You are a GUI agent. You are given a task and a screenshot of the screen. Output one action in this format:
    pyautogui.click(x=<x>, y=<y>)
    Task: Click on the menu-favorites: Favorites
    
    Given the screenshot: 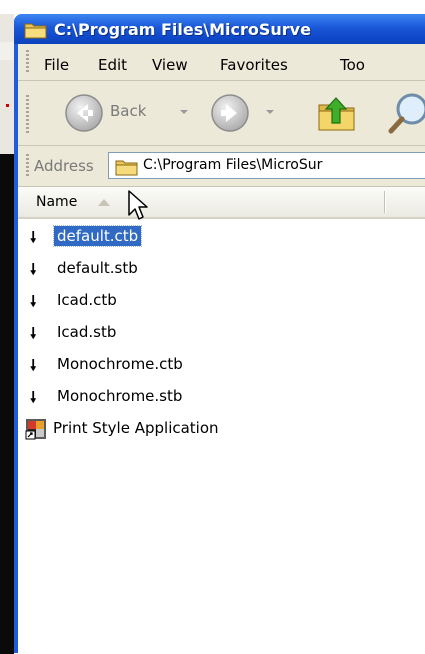 What is the action you would take?
    pyautogui.click(x=254, y=65)
    